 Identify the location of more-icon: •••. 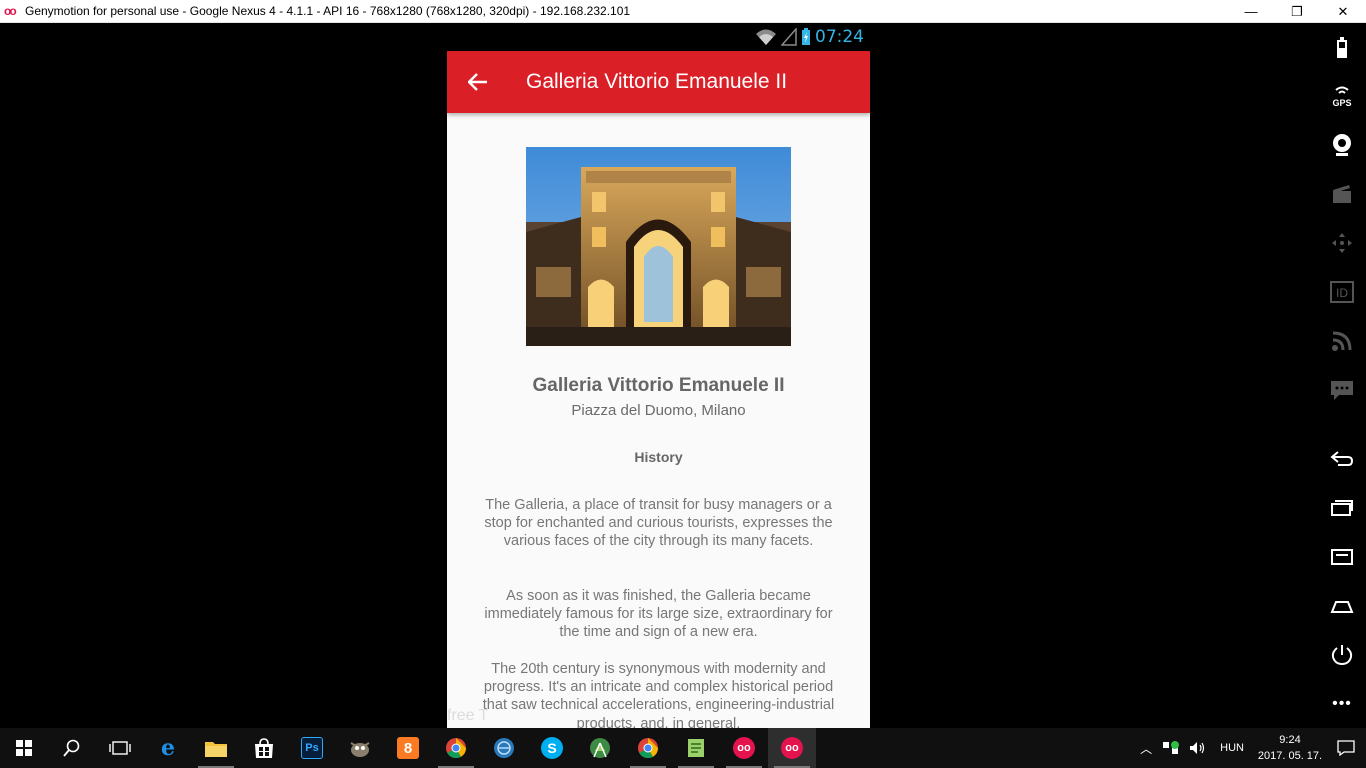
(1342, 704).